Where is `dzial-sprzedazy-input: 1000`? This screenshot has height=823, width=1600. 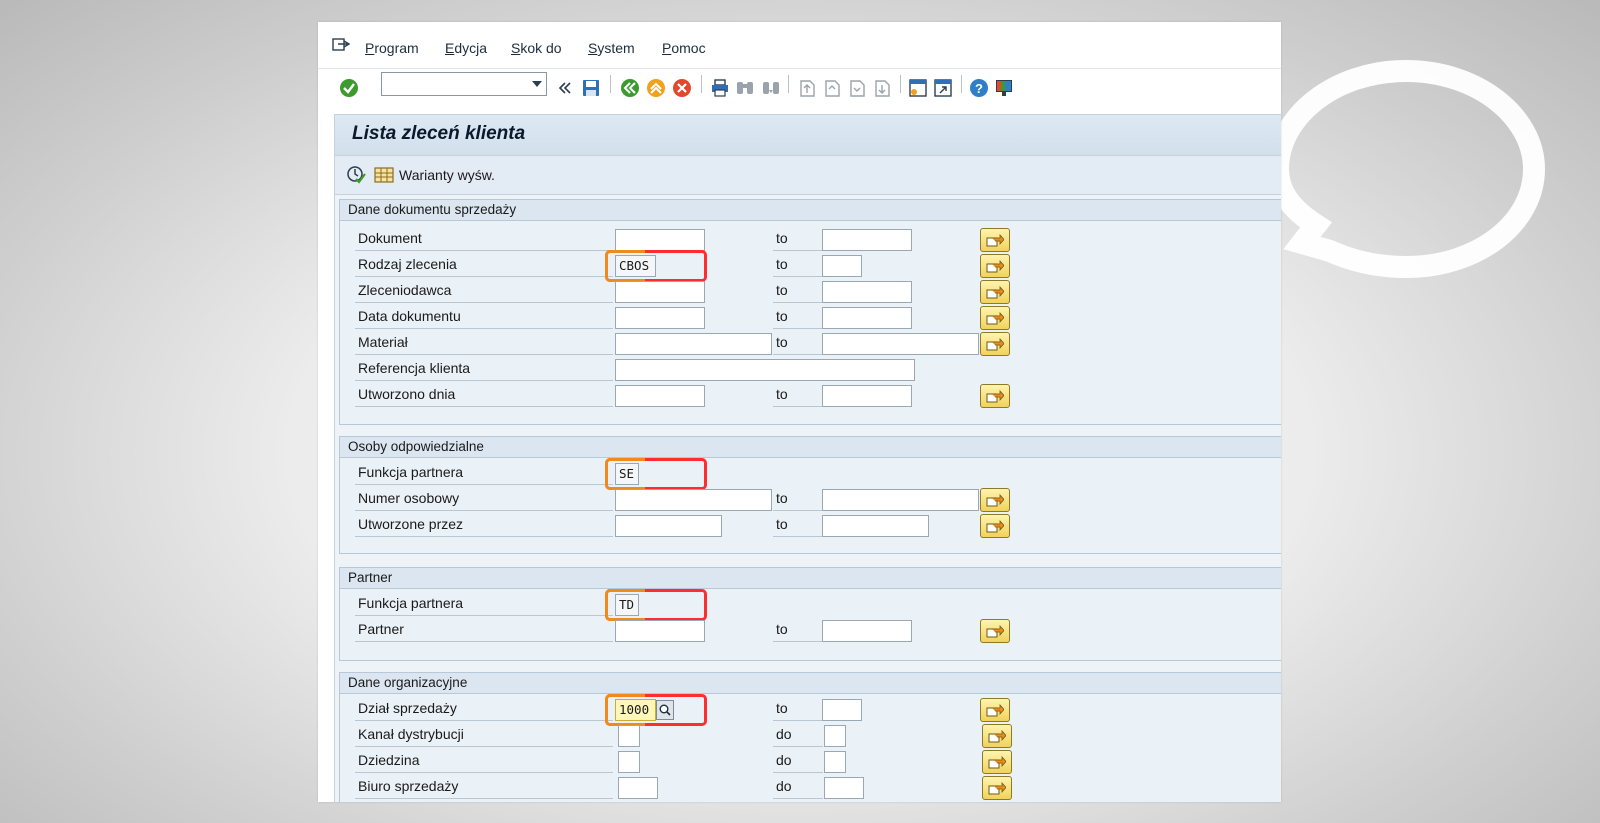 dzial-sprzedazy-input: 1000 is located at coordinates (635, 710).